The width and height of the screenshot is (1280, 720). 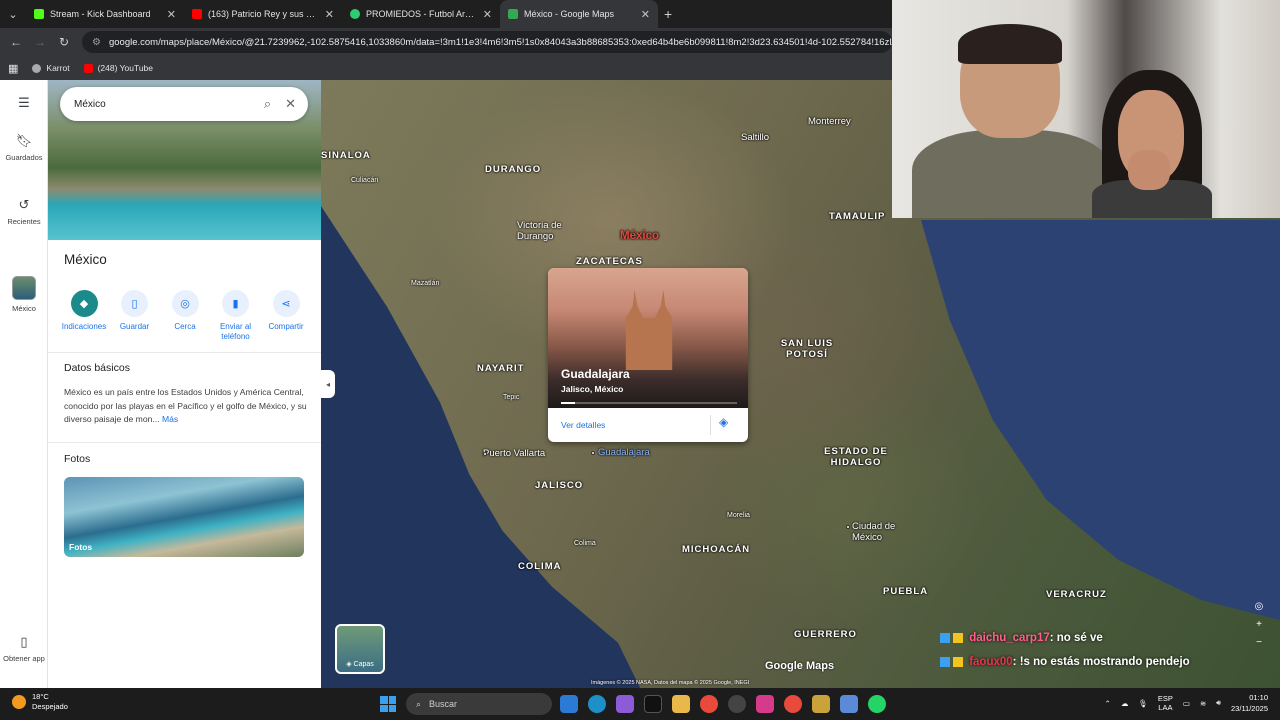 What do you see at coordinates (443, 704) in the screenshot?
I see `taskbar-search-placeholder: Buscar` at bounding box center [443, 704].